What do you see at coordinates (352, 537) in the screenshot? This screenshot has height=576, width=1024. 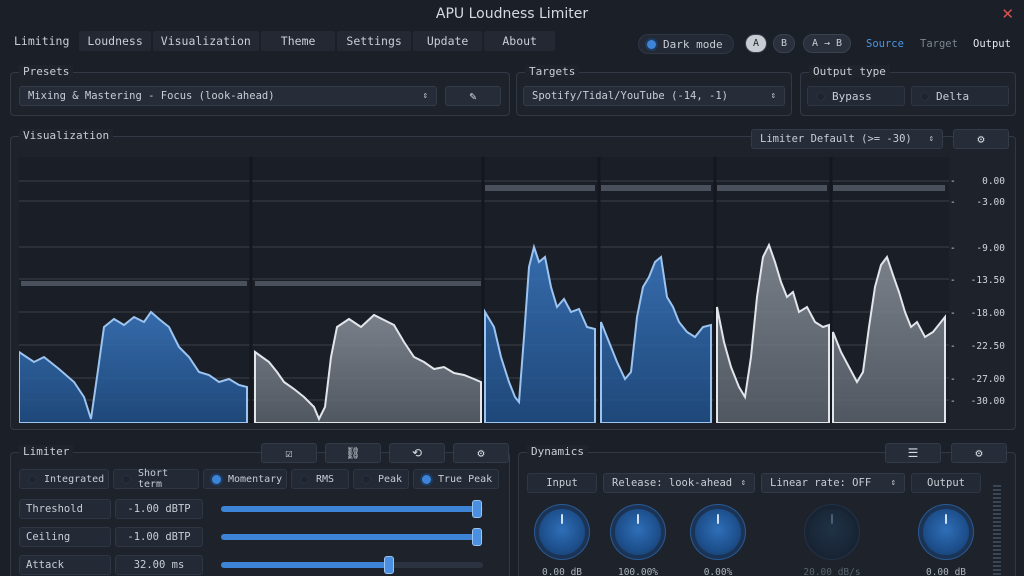 I see `ceiling-slider` at bounding box center [352, 537].